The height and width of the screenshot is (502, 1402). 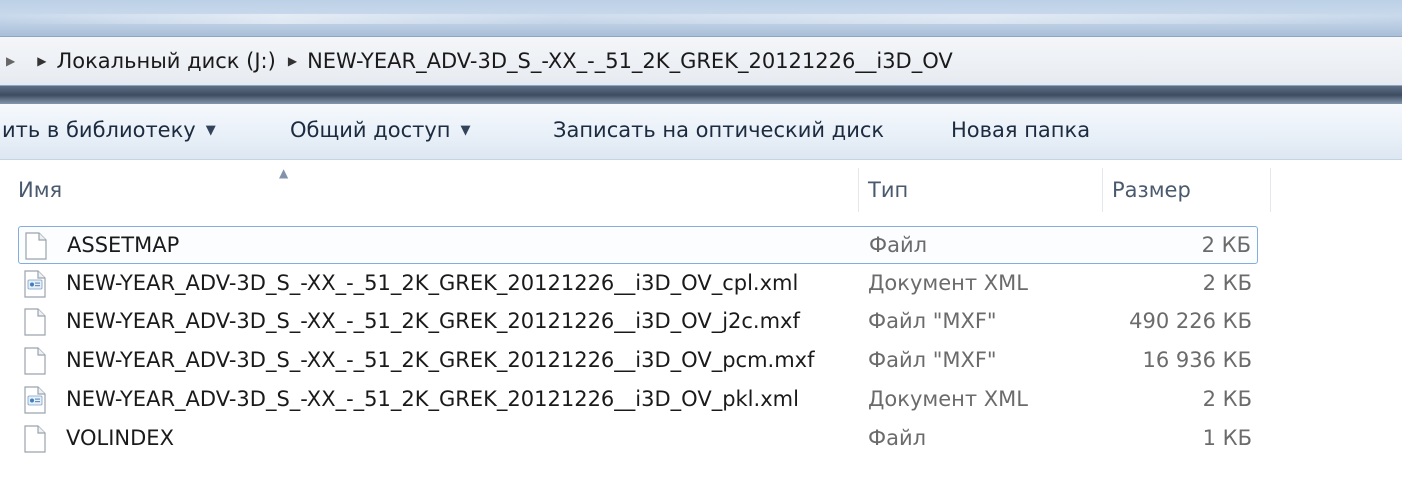 I want to click on new-folder-button: Новая папка, so click(x=1020, y=130).